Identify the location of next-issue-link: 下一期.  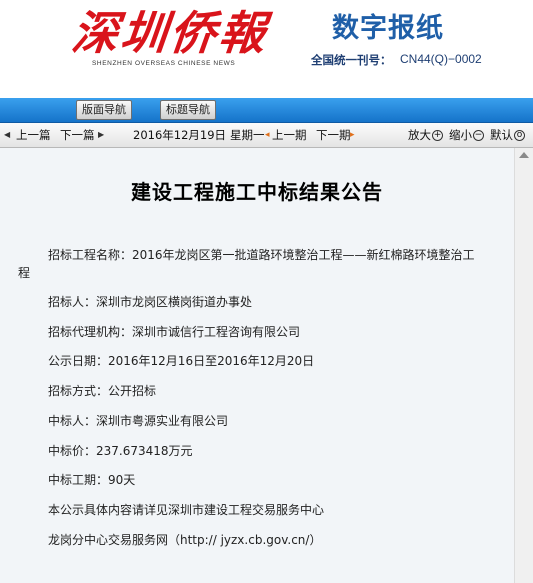
(333, 135).